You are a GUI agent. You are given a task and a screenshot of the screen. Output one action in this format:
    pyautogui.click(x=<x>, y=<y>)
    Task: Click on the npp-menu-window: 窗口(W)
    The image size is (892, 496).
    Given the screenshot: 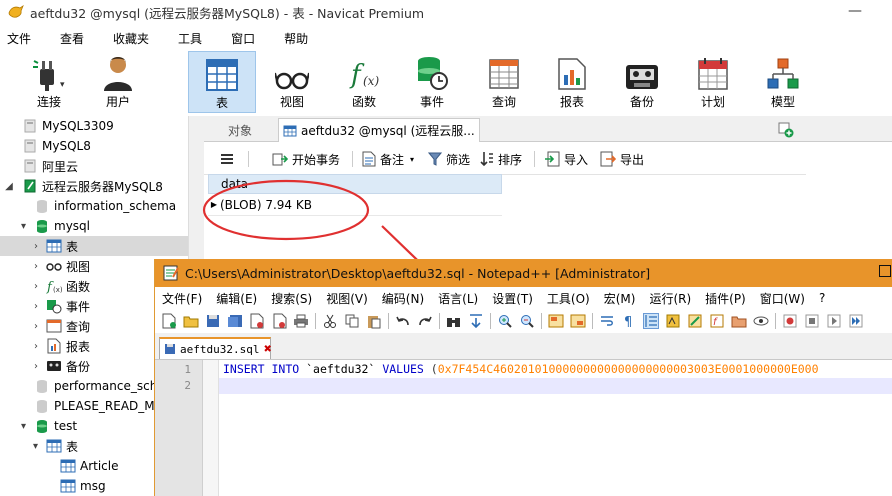 What is the action you would take?
    pyautogui.click(x=782, y=298)
    